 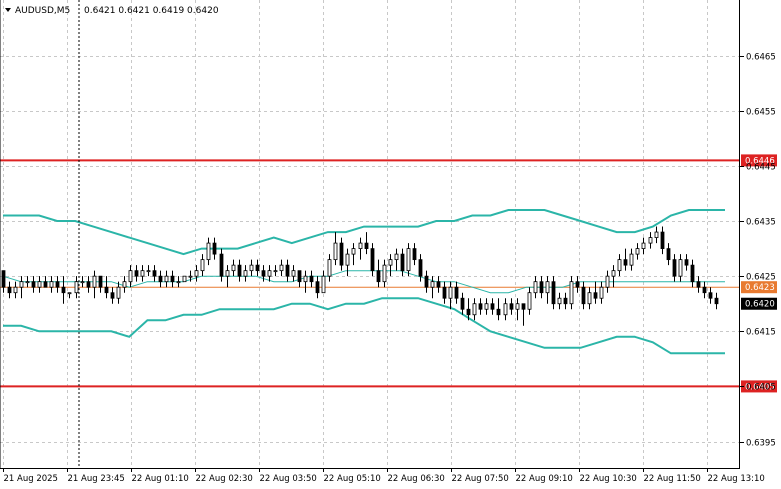 I want to click on triangle-down-icon, so click(x=8, y=10).